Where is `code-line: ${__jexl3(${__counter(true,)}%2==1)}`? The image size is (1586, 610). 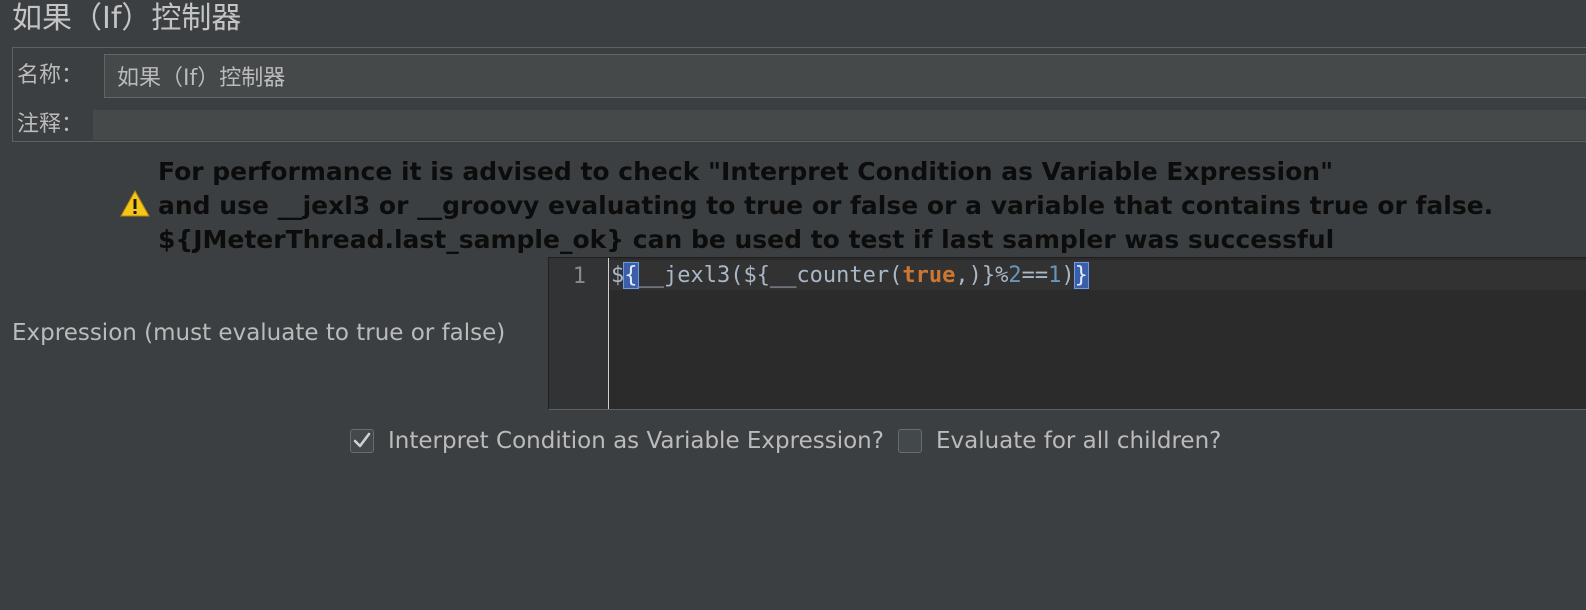 code-line: ${__jexl3(${__counter(true,)}%2==1)} is located at coordinates (850, 276).